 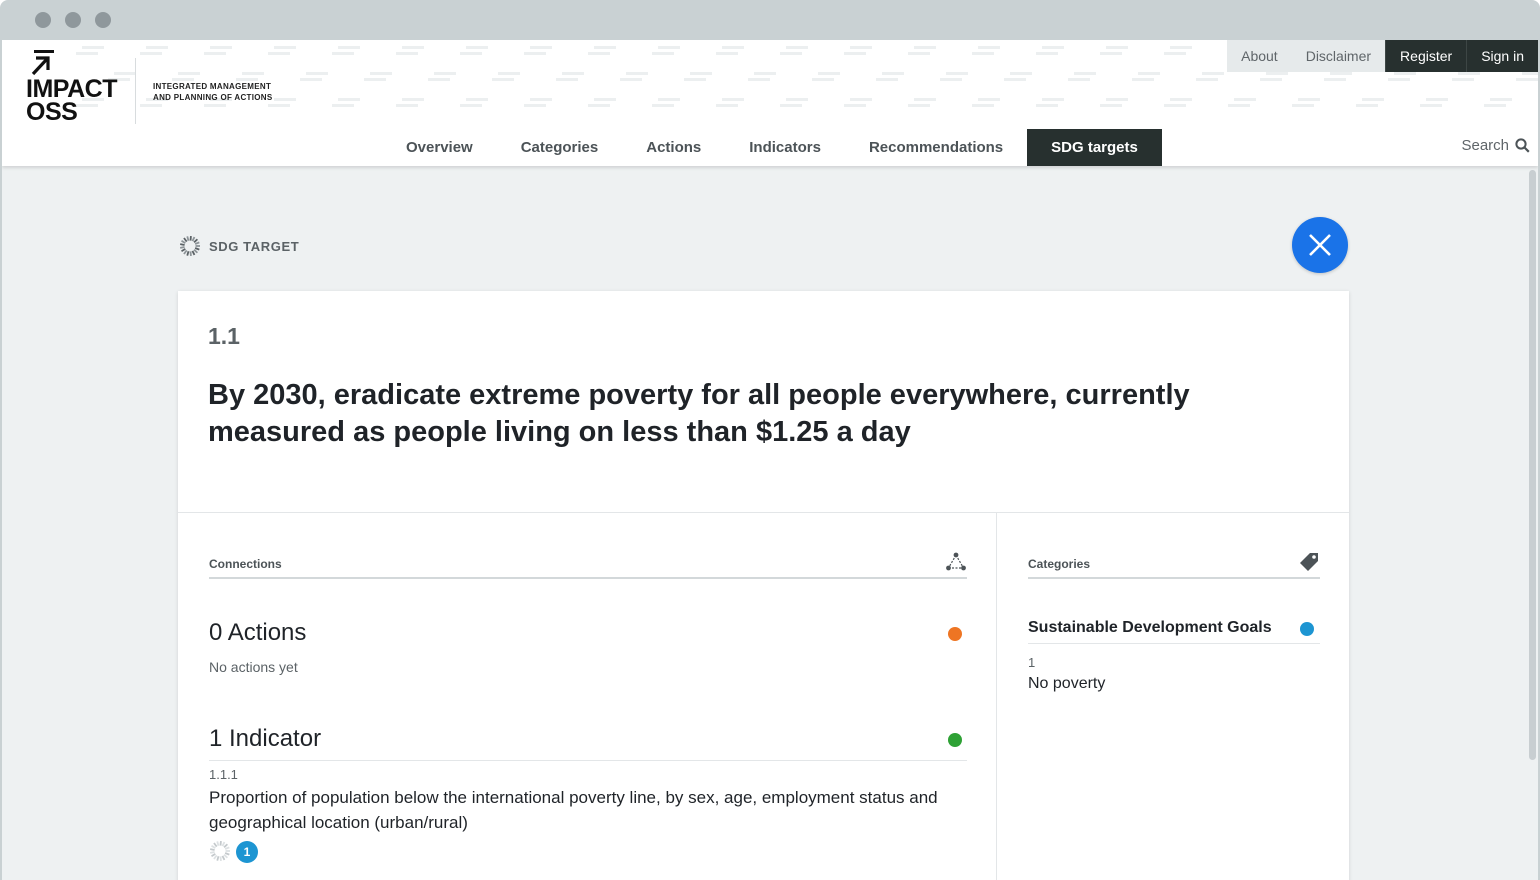 I want to click on actions-color-dot, so click(x=955, y=634).